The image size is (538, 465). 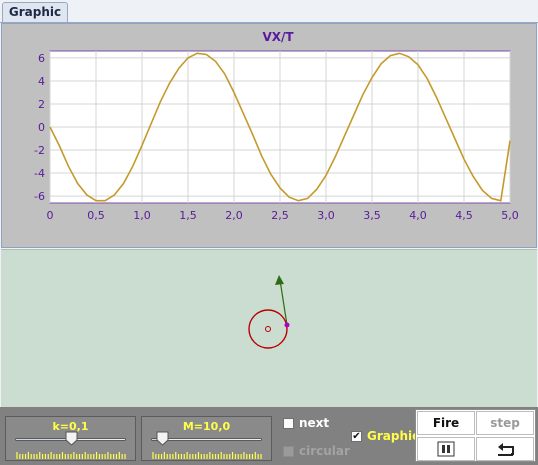 I want to click on fire-button: Fire, so click(x=446, y=423).